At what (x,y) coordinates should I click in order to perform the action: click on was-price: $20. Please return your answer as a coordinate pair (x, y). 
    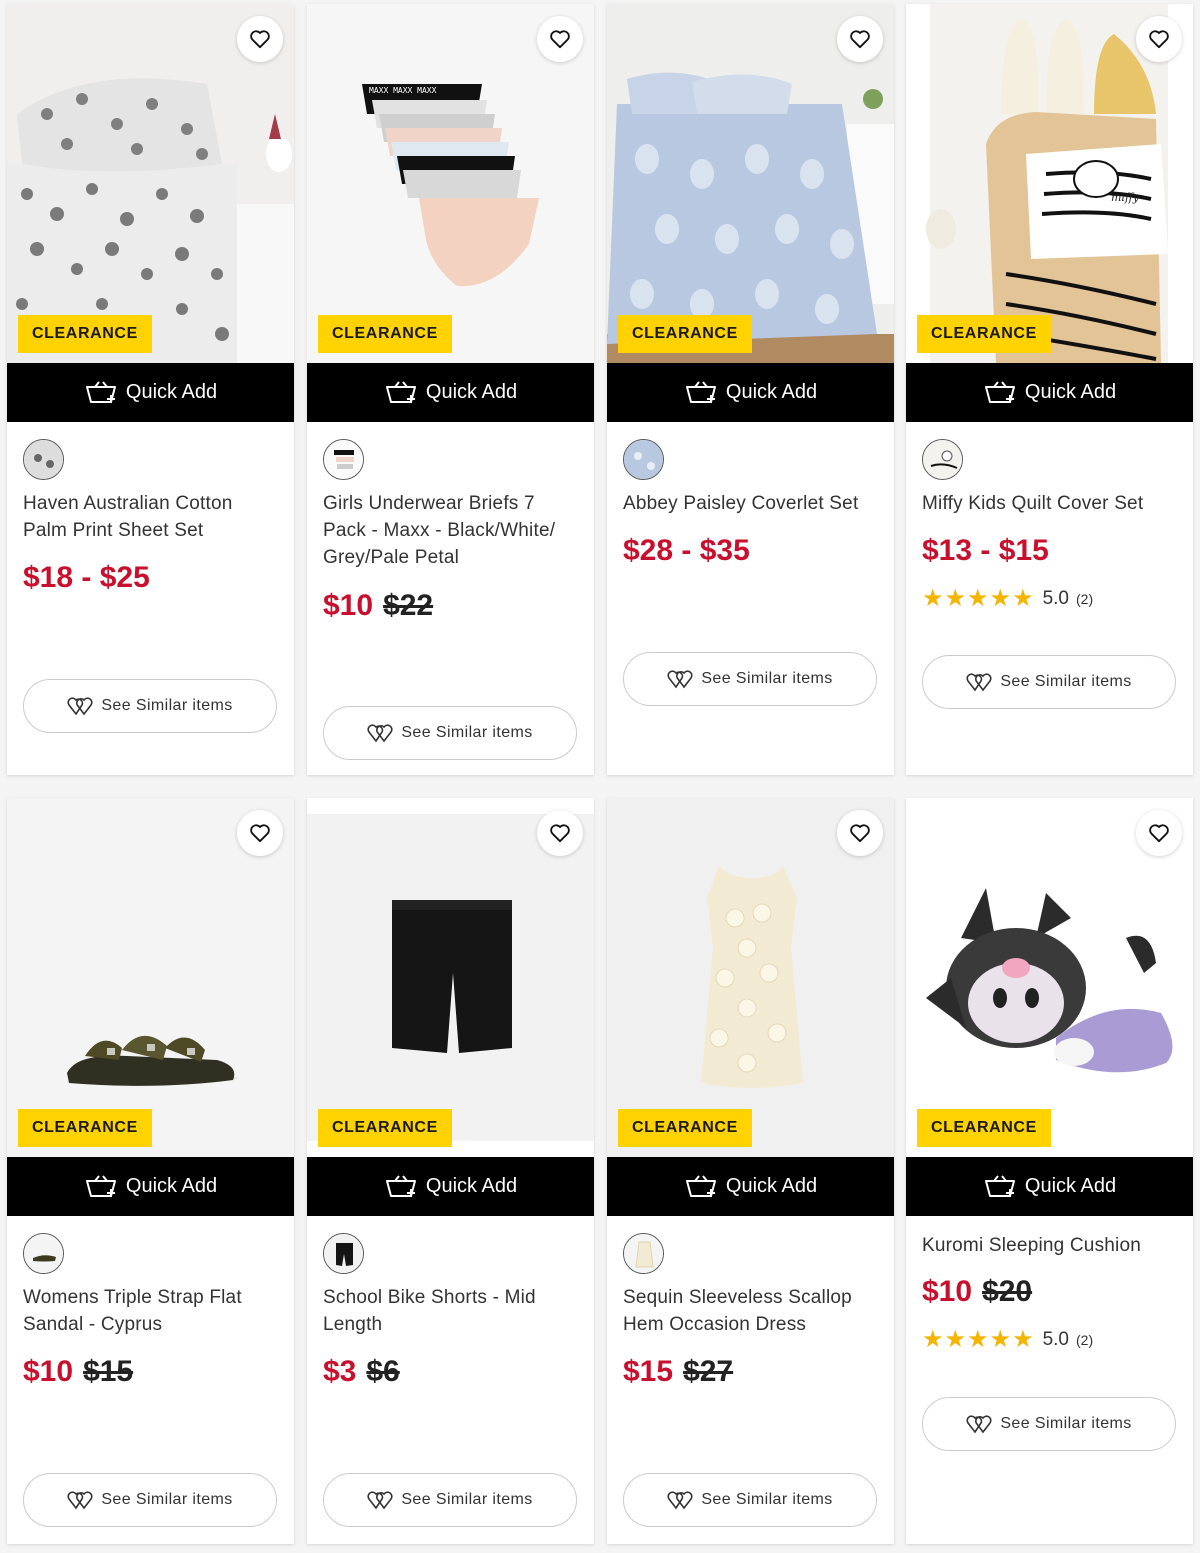
    Looking at the image, I should click on (1007, 1291).